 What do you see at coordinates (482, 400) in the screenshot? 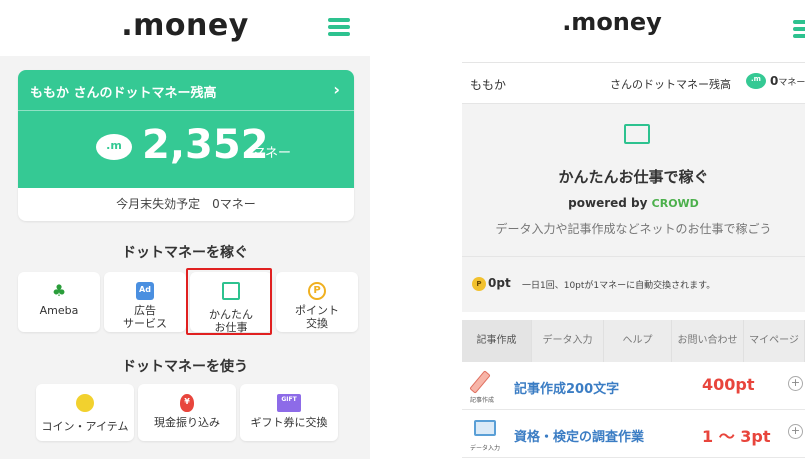
I see `category-label: 記事作成` at bounding box center [482, 400].